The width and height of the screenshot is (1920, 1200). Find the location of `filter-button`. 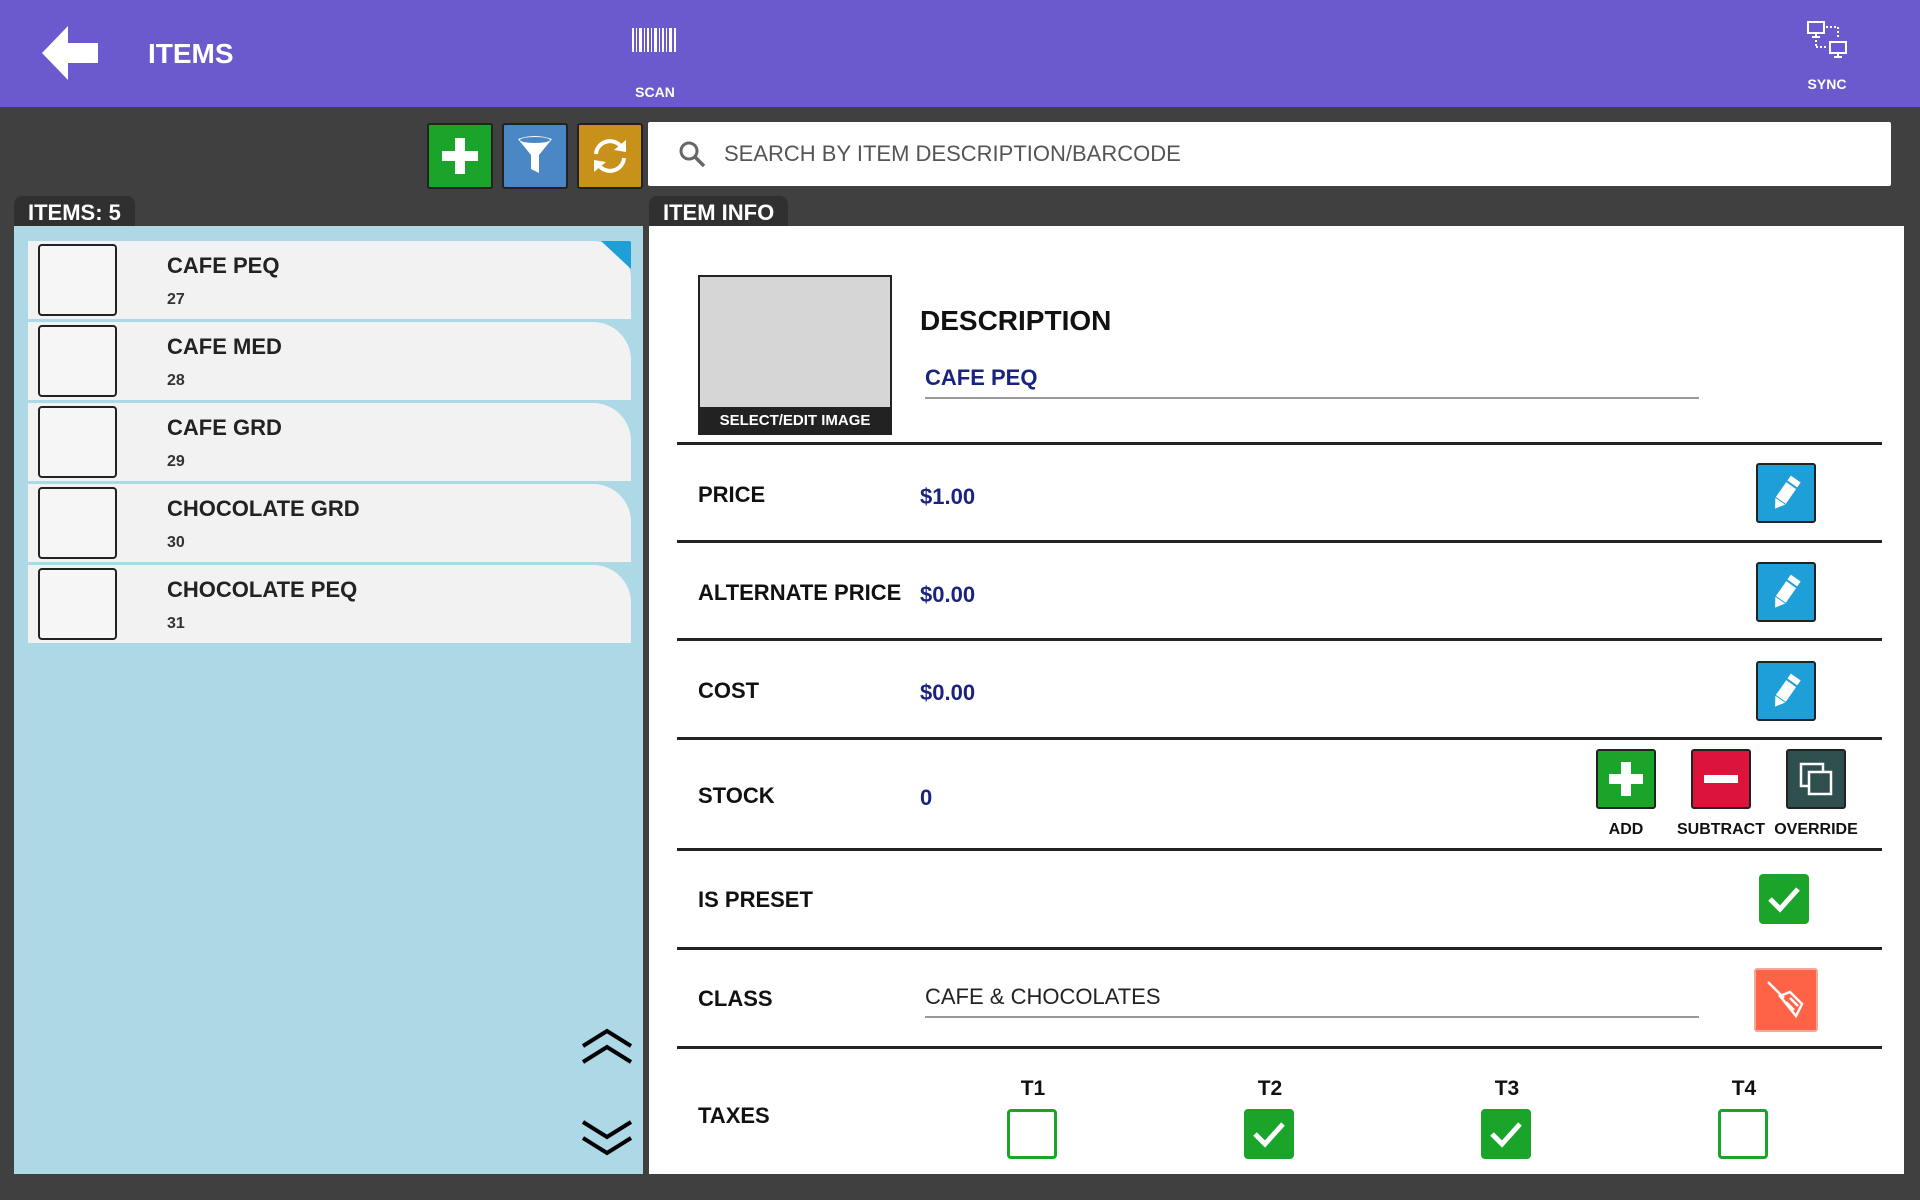

filter-button is located at coordinates (535, 156).